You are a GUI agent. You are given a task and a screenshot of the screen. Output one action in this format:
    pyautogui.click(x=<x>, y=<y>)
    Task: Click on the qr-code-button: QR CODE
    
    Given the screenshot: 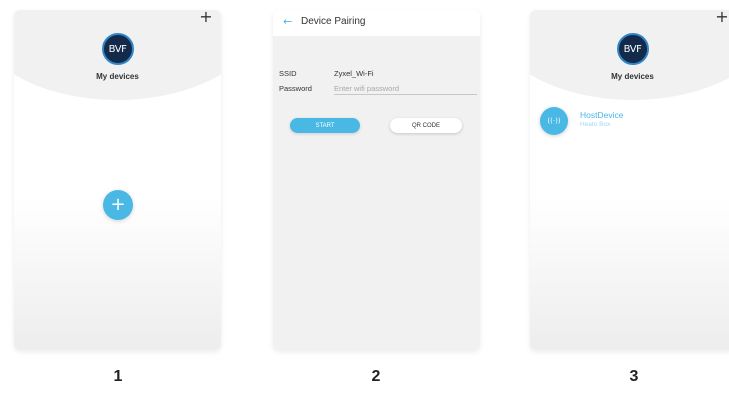 What is the action you would take?
    pyautogui.click(x=426, y=125)
    